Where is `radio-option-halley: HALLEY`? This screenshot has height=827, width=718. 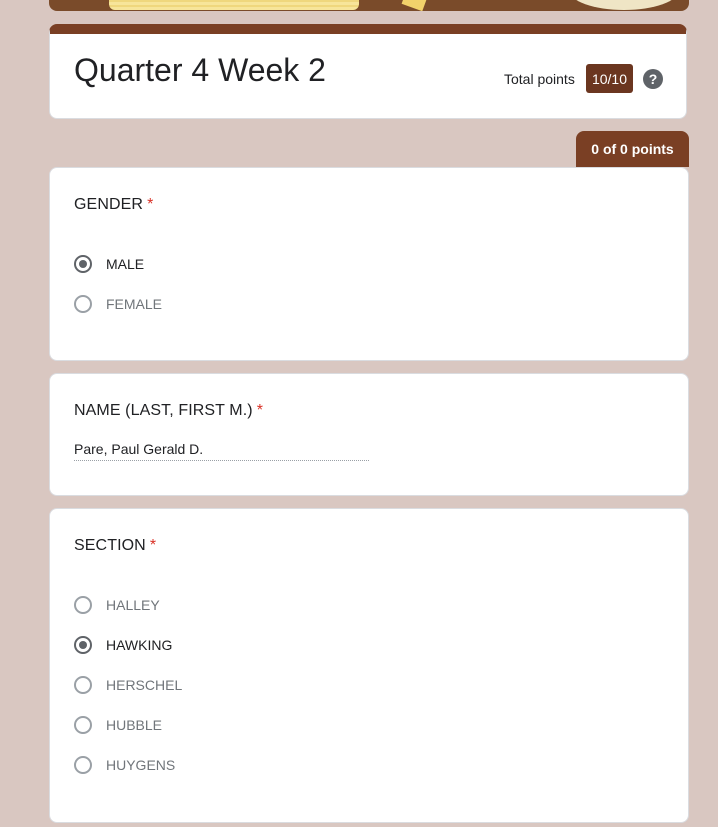 radio-option-halley: HALLEY is located at coordinates (117, 605).